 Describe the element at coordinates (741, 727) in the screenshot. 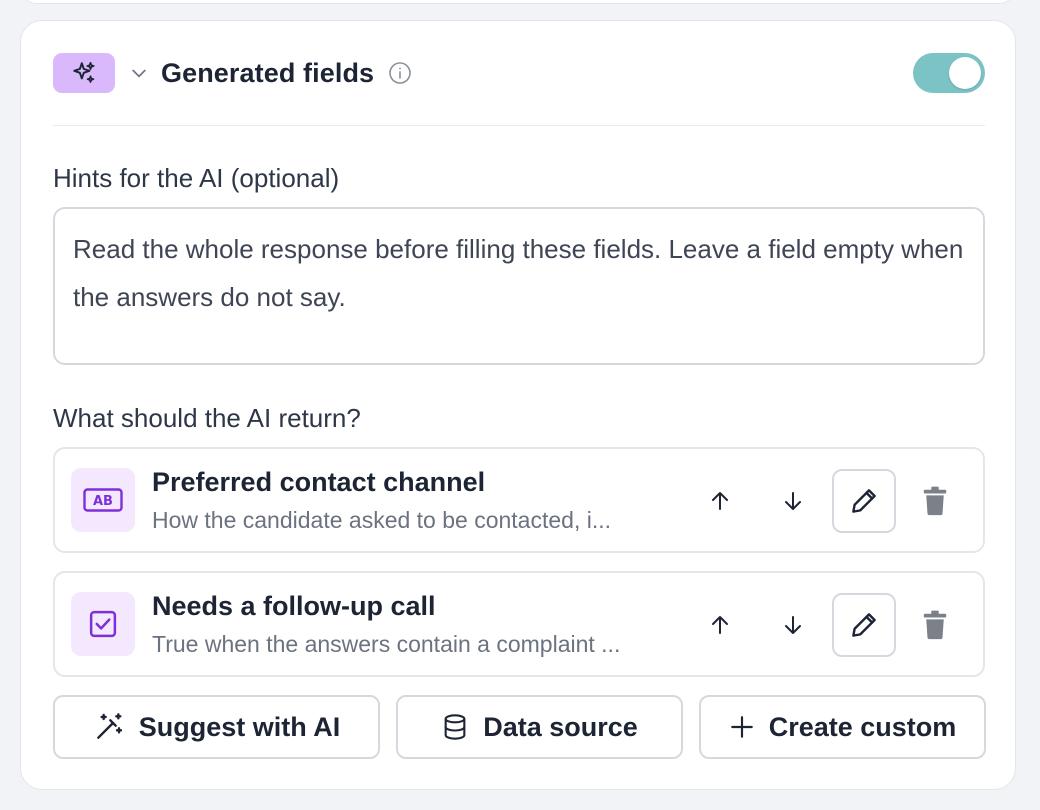

I see `plus-icon` at that location.